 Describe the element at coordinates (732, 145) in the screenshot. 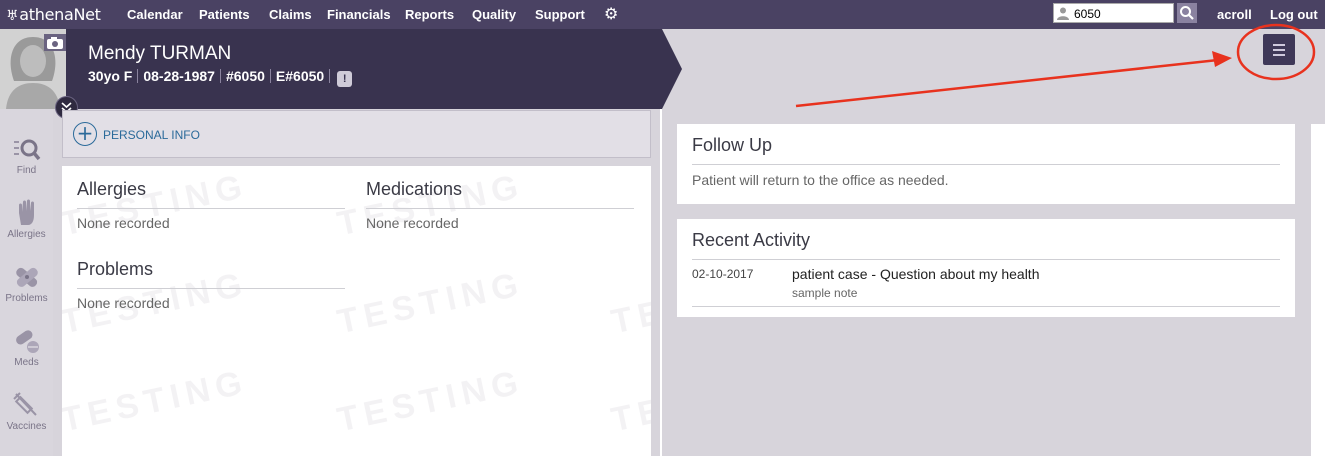

I see `follow-up-heading: Follow Up` at that location.